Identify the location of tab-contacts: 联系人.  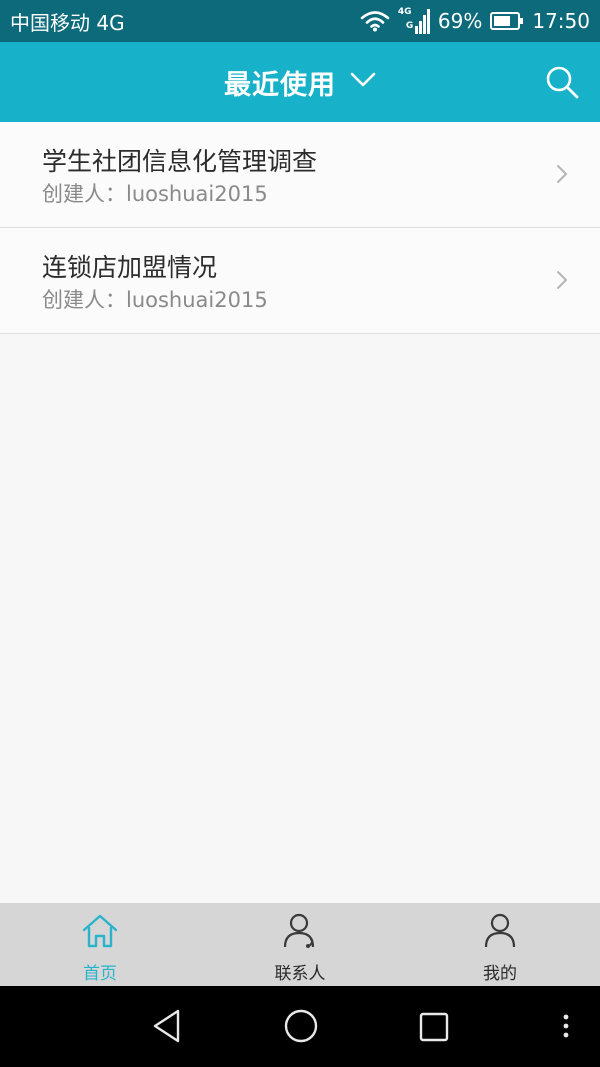
(300, 944).